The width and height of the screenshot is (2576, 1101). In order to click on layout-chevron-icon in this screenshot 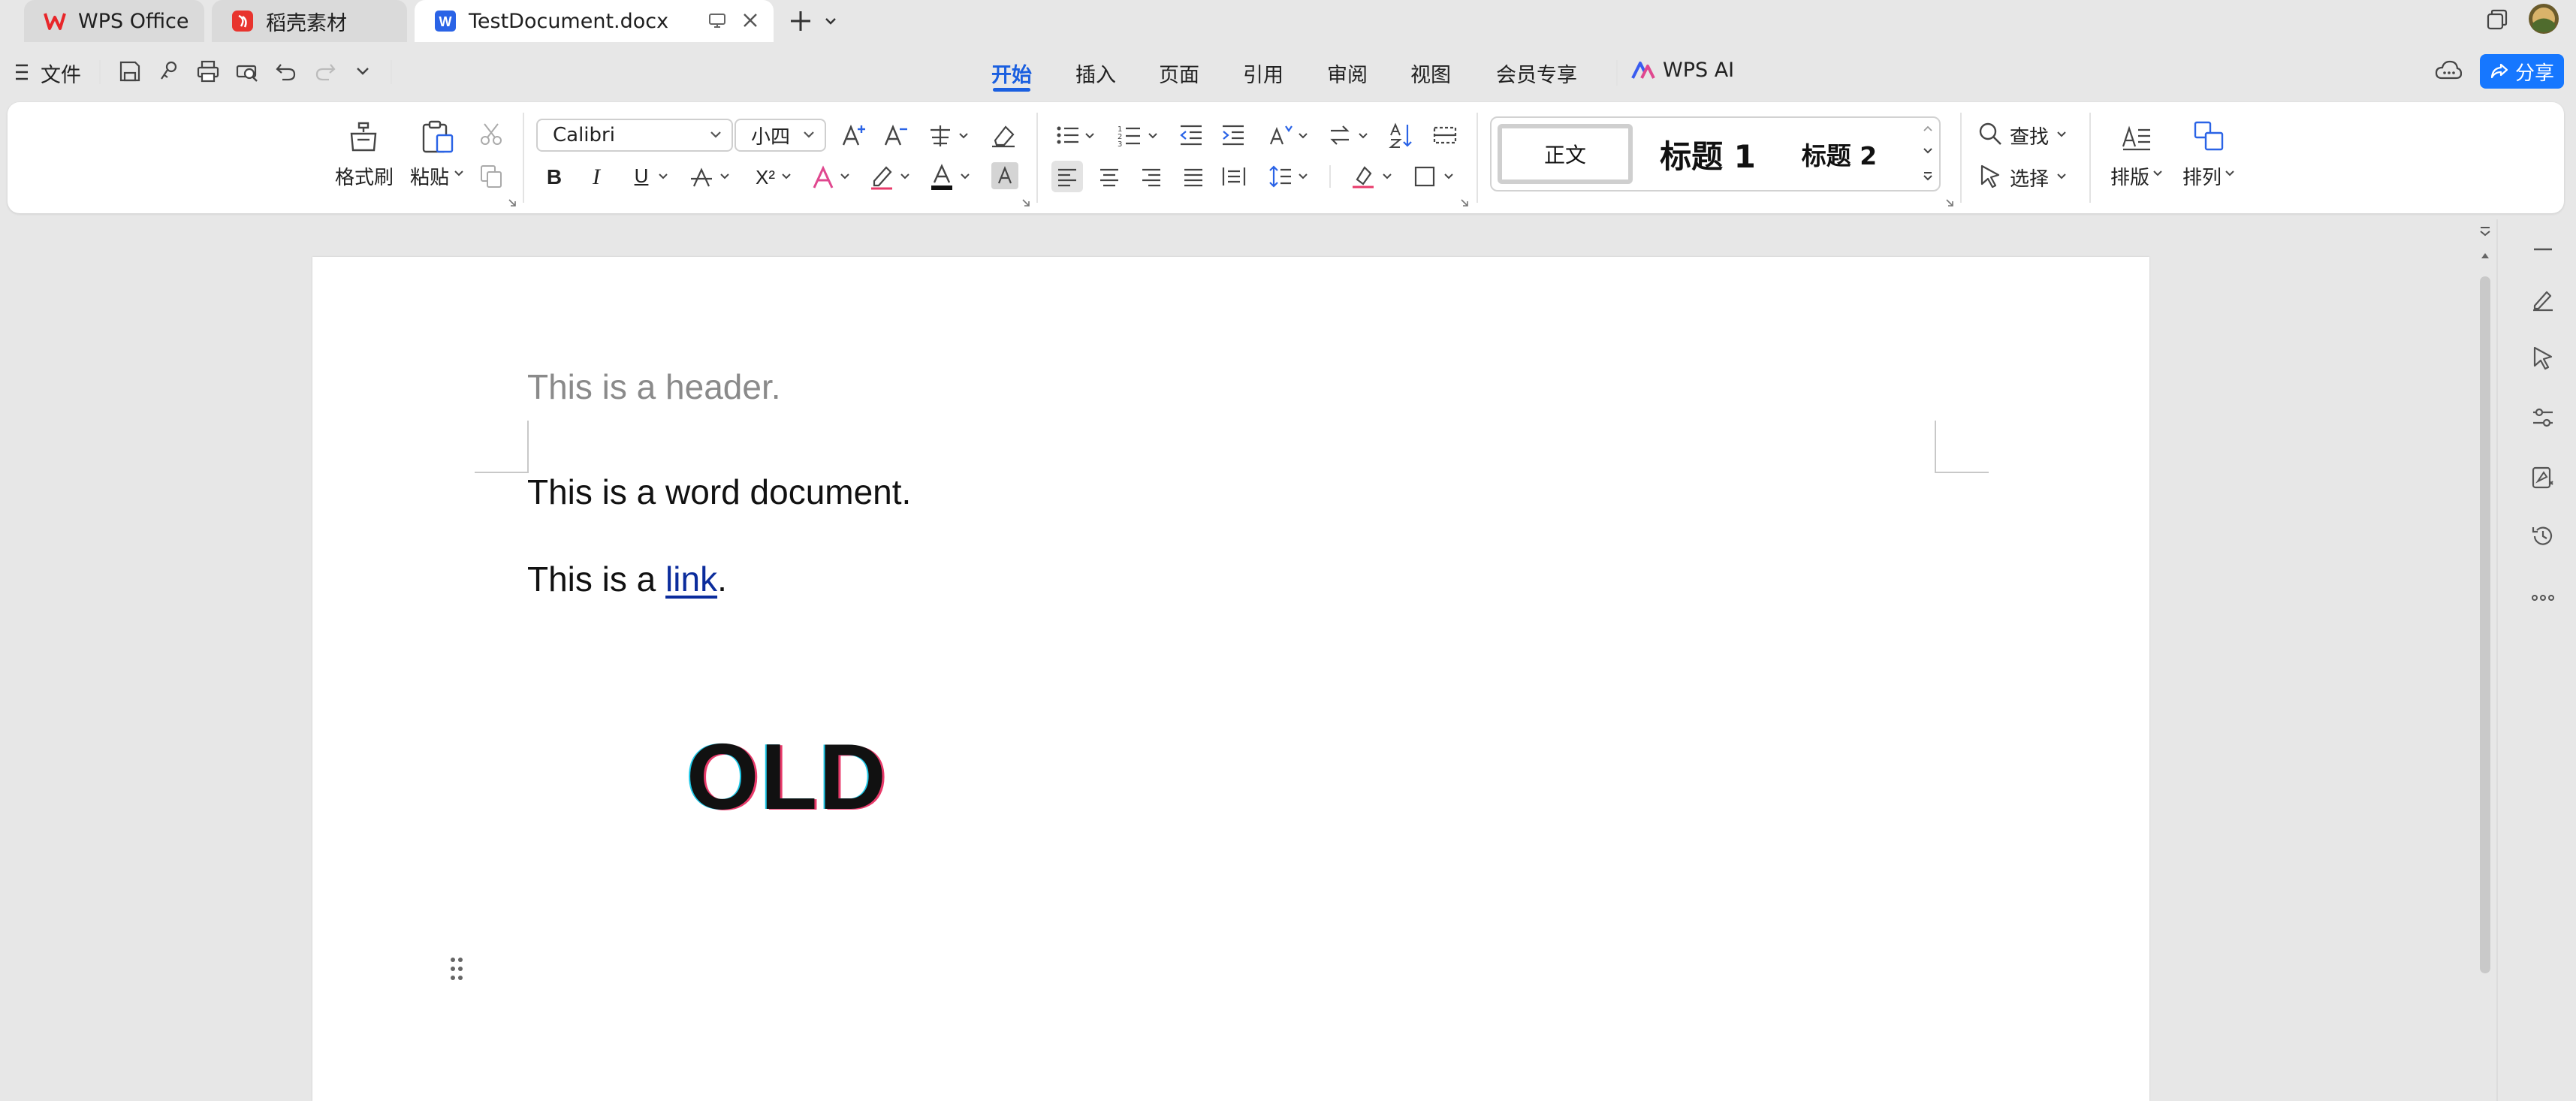, I will do `click(2157, 173)`.